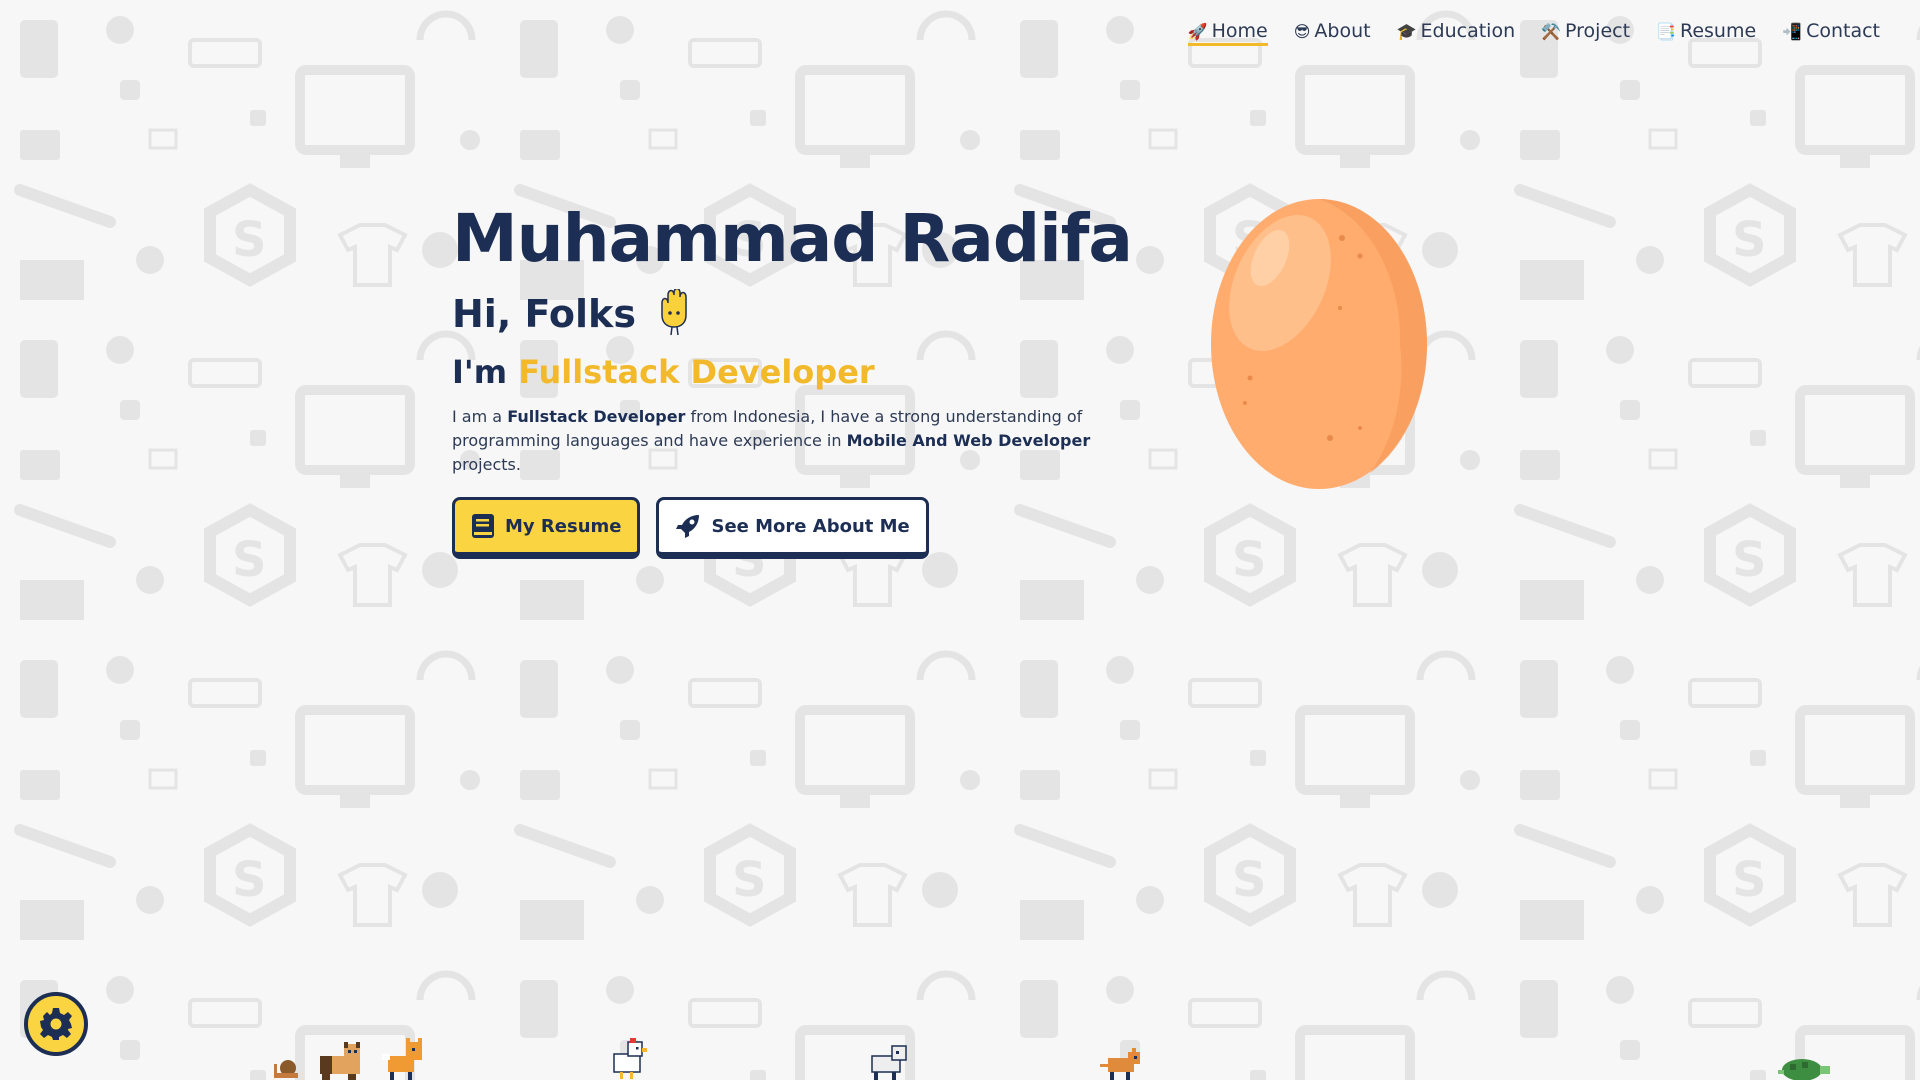 This screenshot has height=1080, width=1920. What do you see at coordinates (1804, 1069) in the screenshot?
I see `turtle-pet` at bounding box center [1804, 1069].